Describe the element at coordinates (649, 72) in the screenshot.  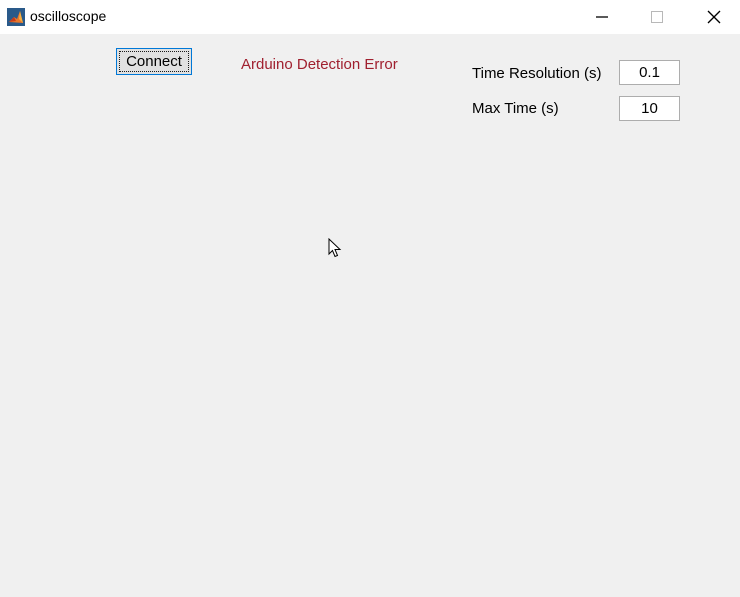
I see `time-resolution-input` at that location.